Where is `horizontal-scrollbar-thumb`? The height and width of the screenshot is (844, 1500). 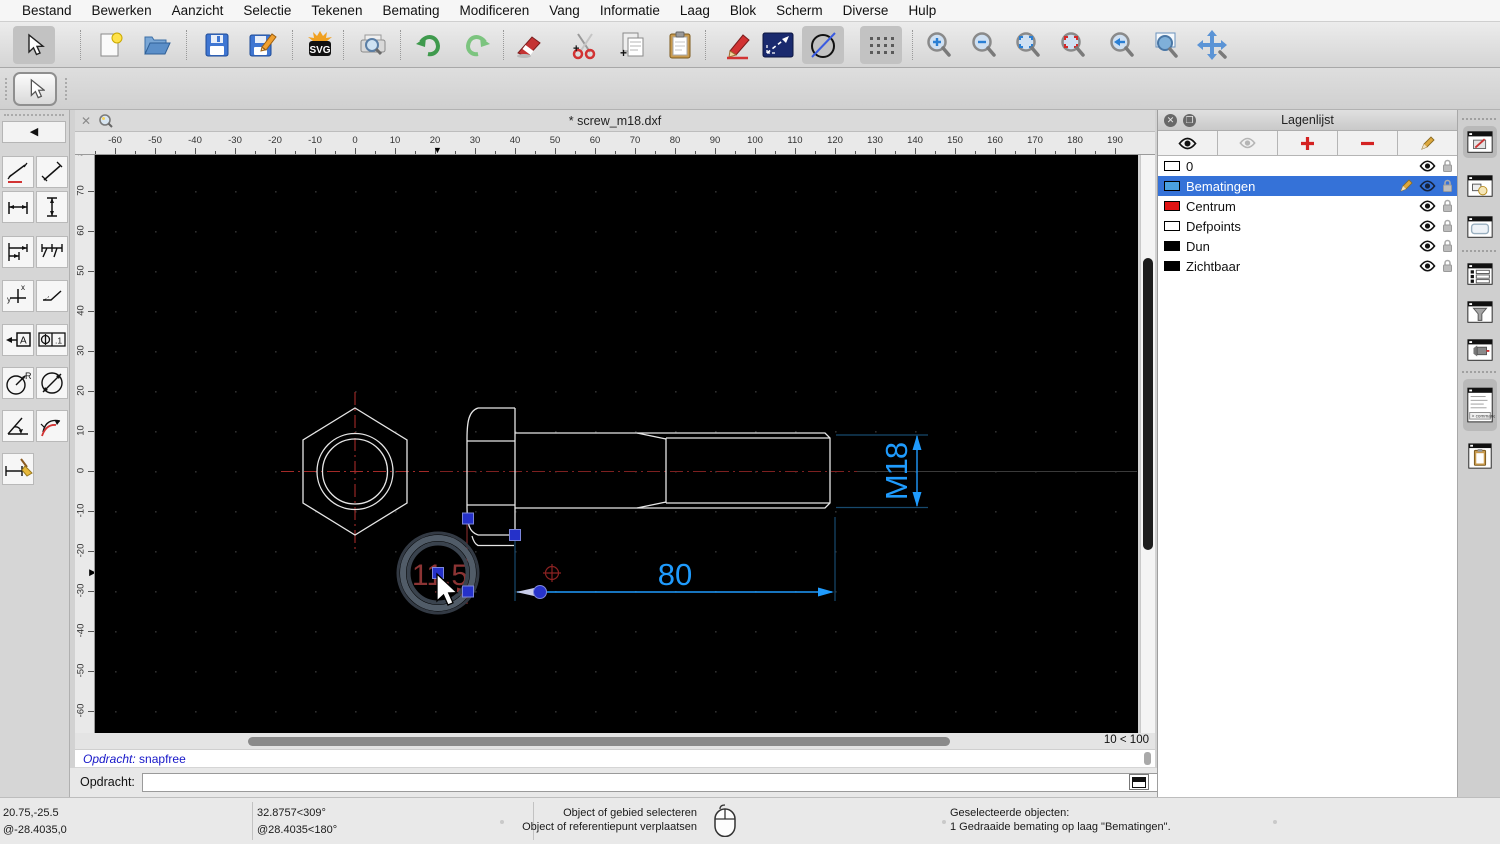 horizontal-scrollbar-thumb is located at coordinates (599, 741).